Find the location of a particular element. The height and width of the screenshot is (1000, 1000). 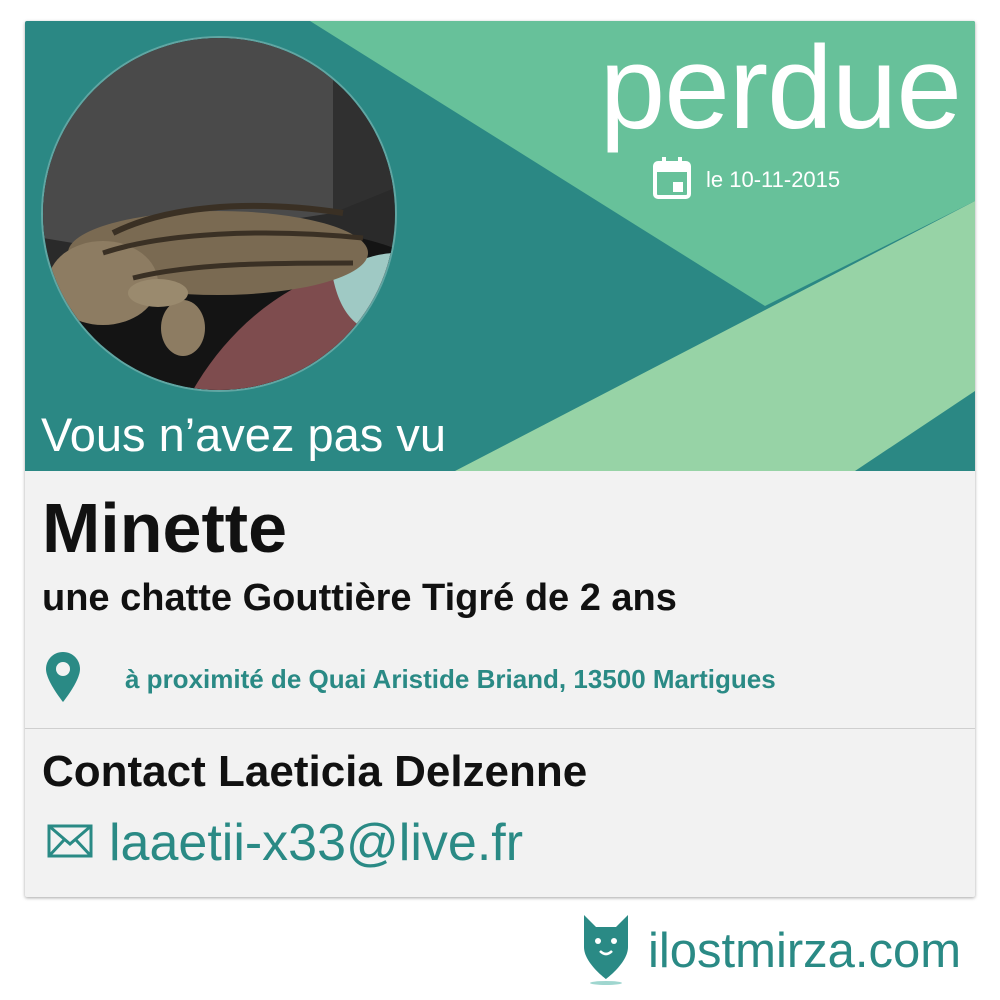

date-label: le 10-11-2015 is located at coordinates (773, 179).